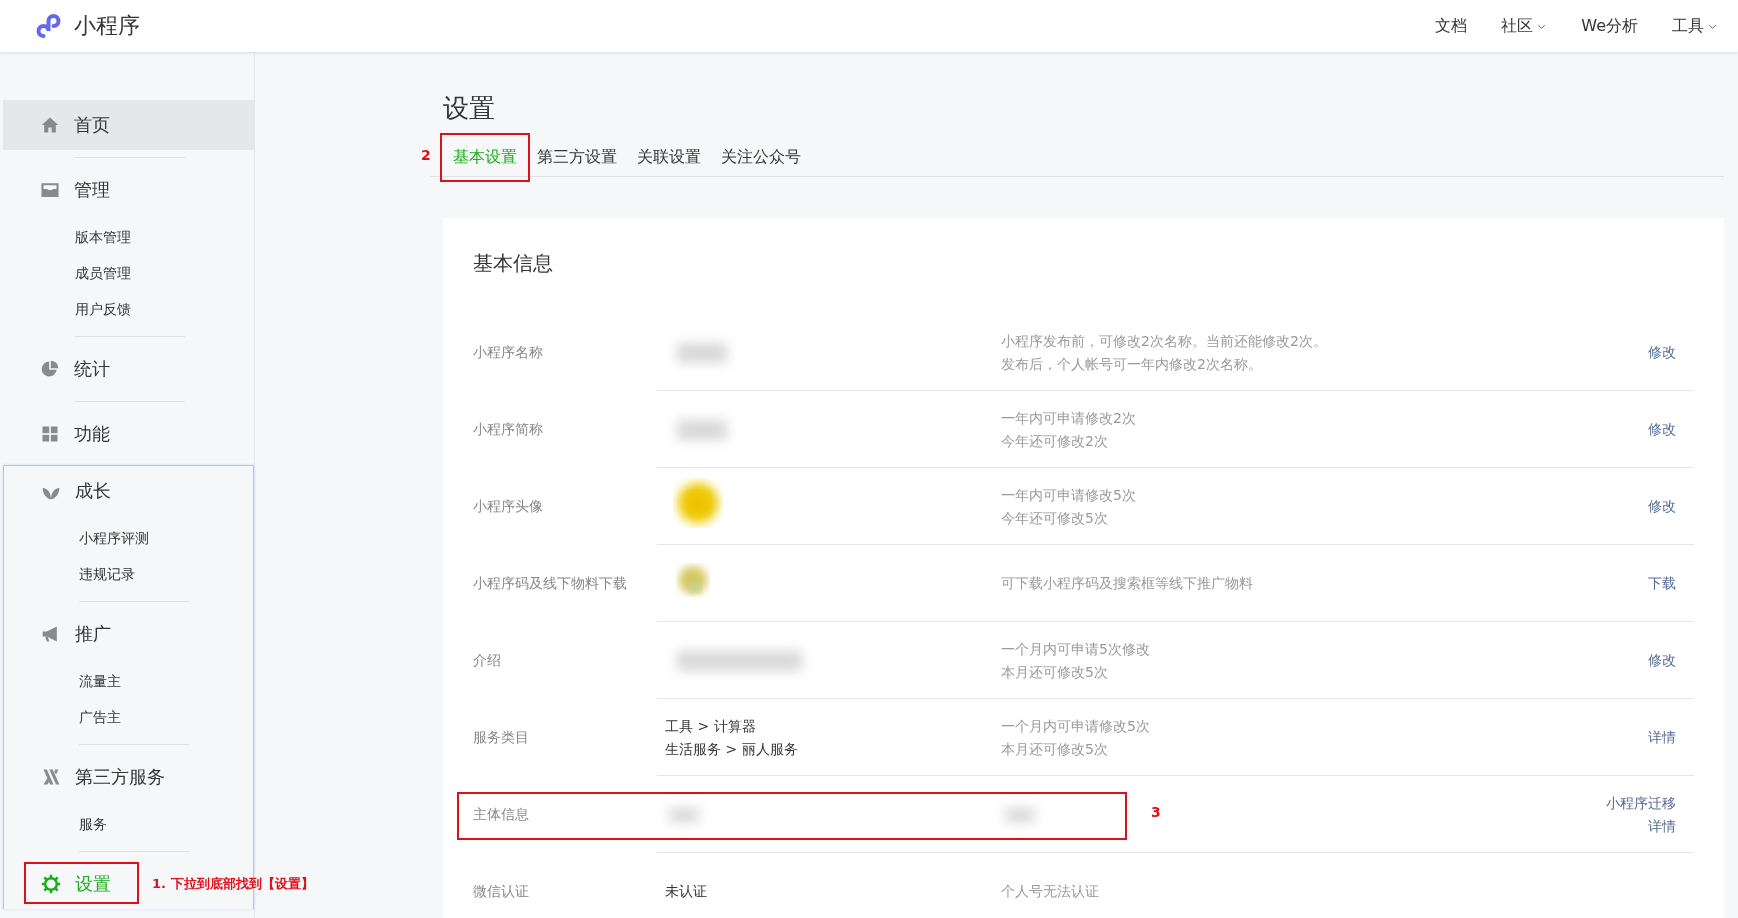 The height and width of the screenshot is (918, 1738). I want to click on field-hint: 小程序发布前，可修改2次名称。当前还能修改2次。, so click(1164, 341).